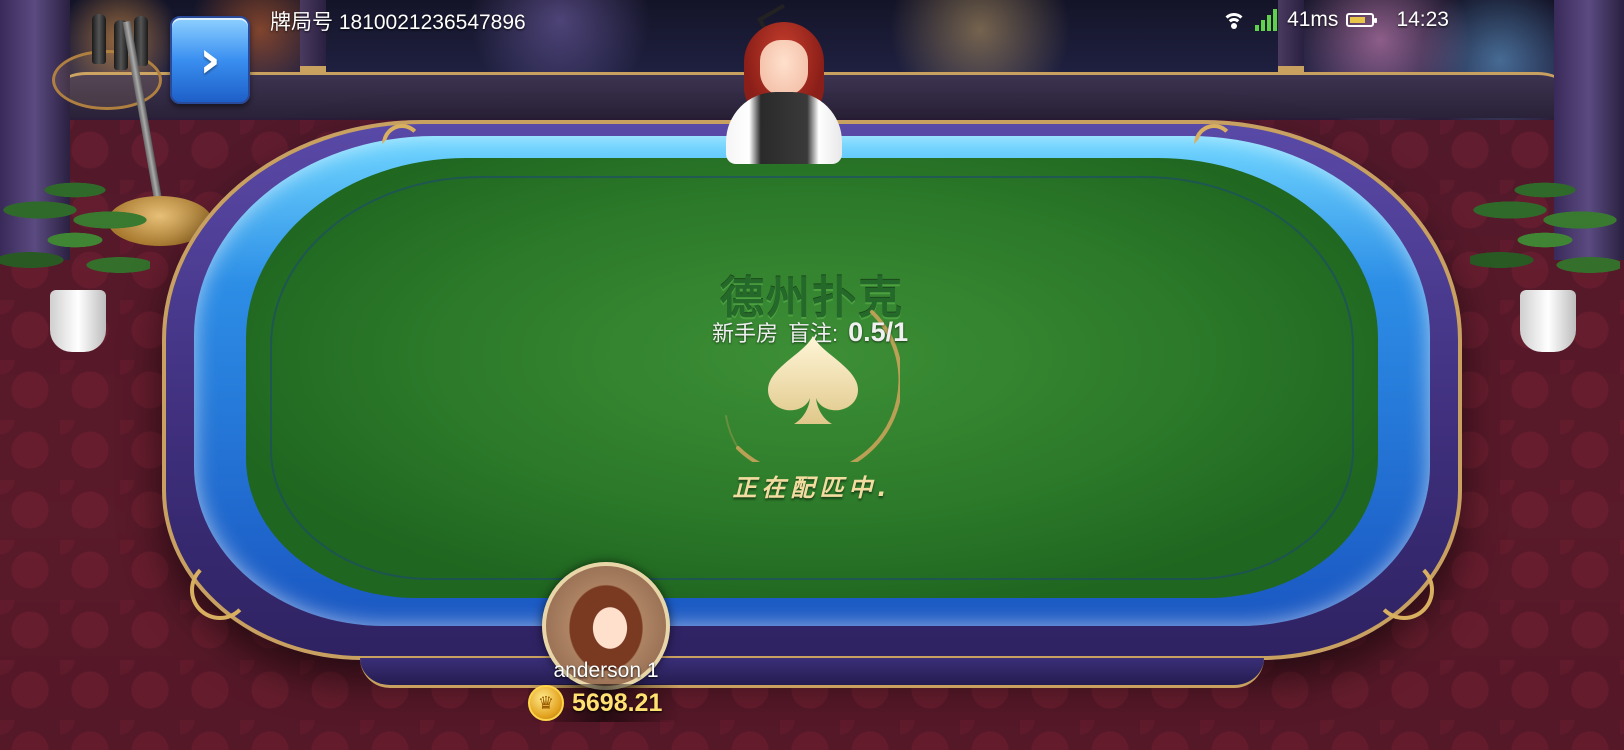  I want to click on player-name: anderson 1, so click(606, 670).